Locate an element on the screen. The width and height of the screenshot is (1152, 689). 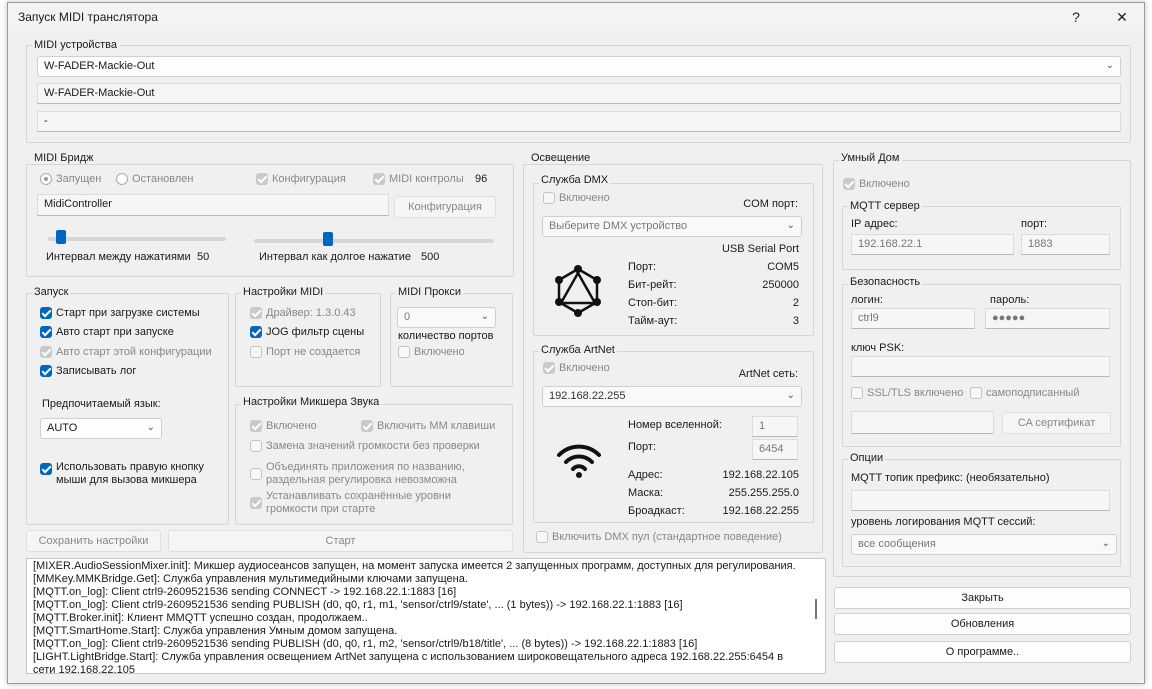
log-scrollbar is located at coordinates (816, 609).